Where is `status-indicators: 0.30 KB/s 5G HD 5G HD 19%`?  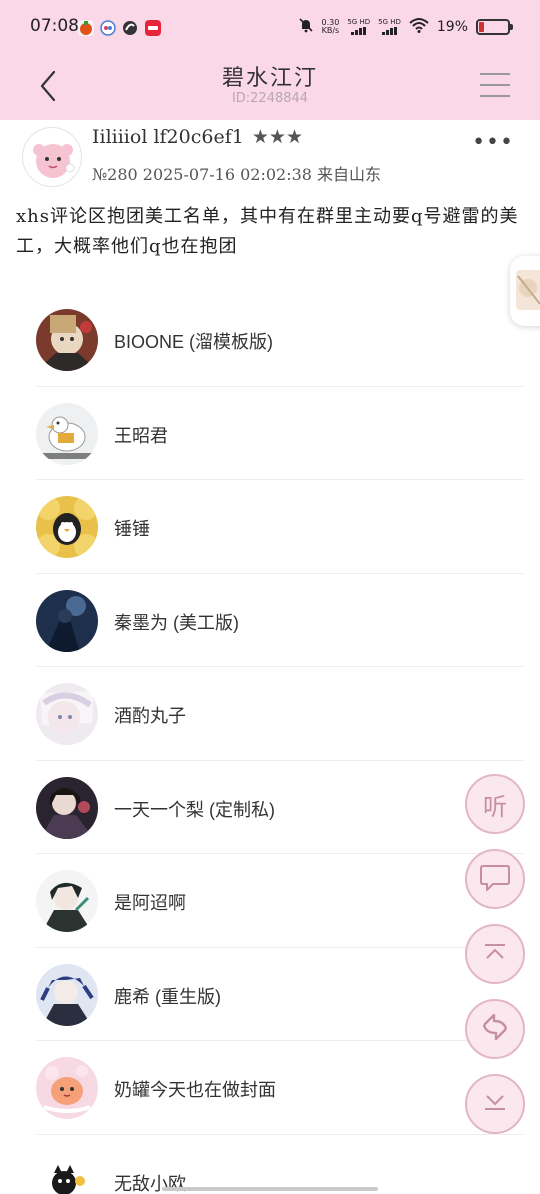 status-indicators: 0.30 KB/s 5G HD 5G HD 19% is located at coordinates (405, 27).